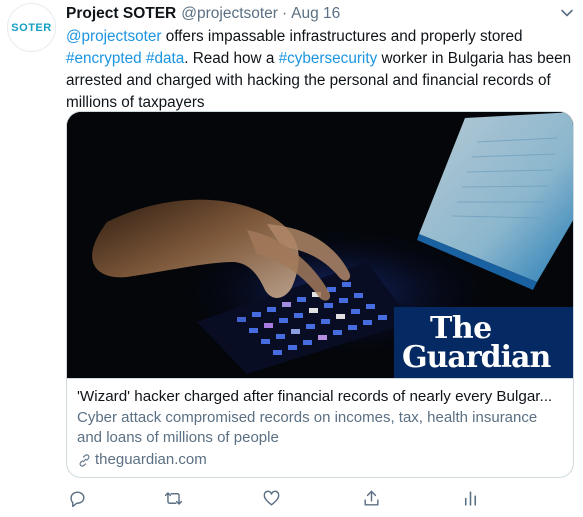 This screenshot has width=583, height=517. I want to click on retweet-icon, so click(173, 498).